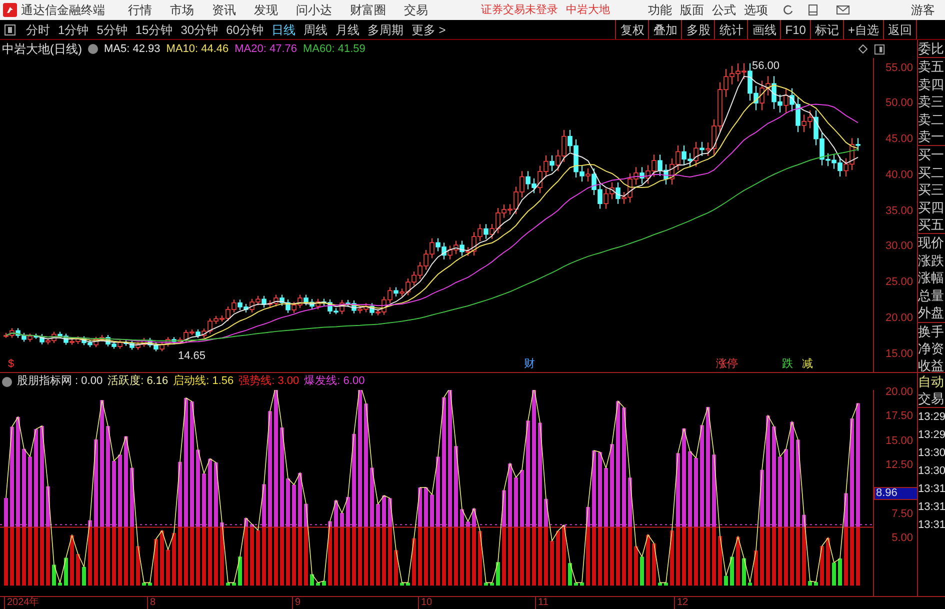  Describe the element at coordinates (899, 318) in the screenshot. I see `price-axis-label: 20.00` at that location.